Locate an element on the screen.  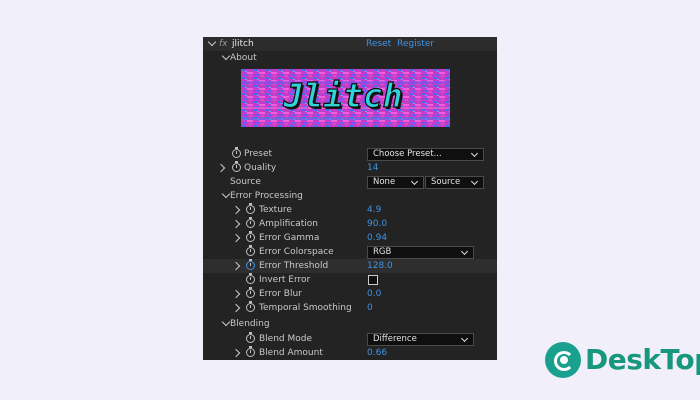
about-group: About is located at coordinates (350, 58).